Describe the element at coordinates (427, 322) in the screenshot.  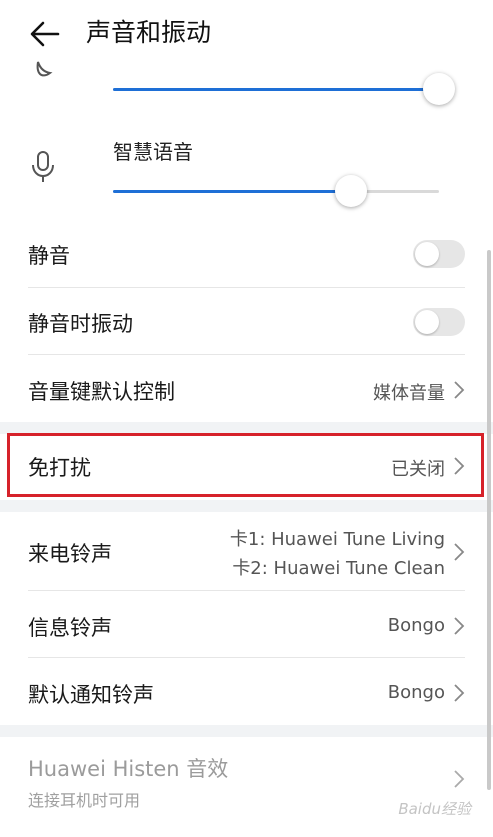
I see `mute-vibrate-toggle-knob` at that location.